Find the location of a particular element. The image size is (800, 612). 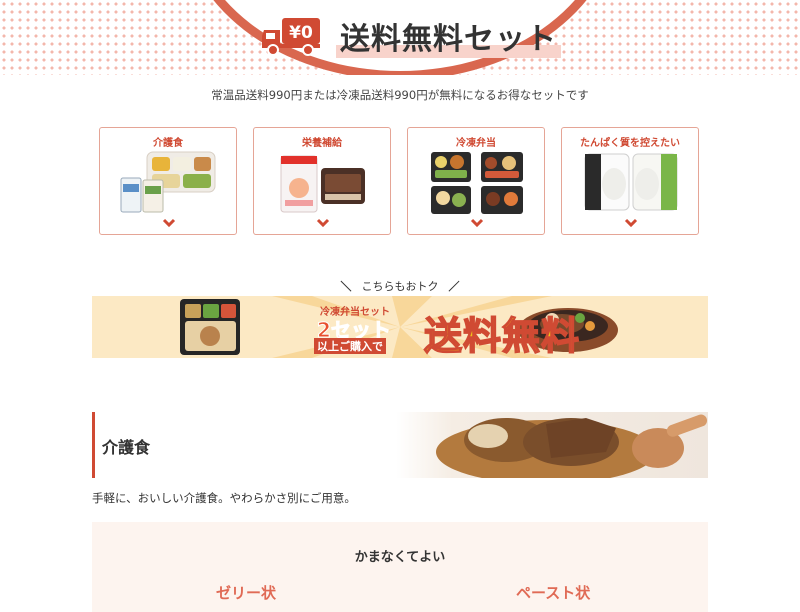

care-food-product-image is located at coordinates (168, 182).